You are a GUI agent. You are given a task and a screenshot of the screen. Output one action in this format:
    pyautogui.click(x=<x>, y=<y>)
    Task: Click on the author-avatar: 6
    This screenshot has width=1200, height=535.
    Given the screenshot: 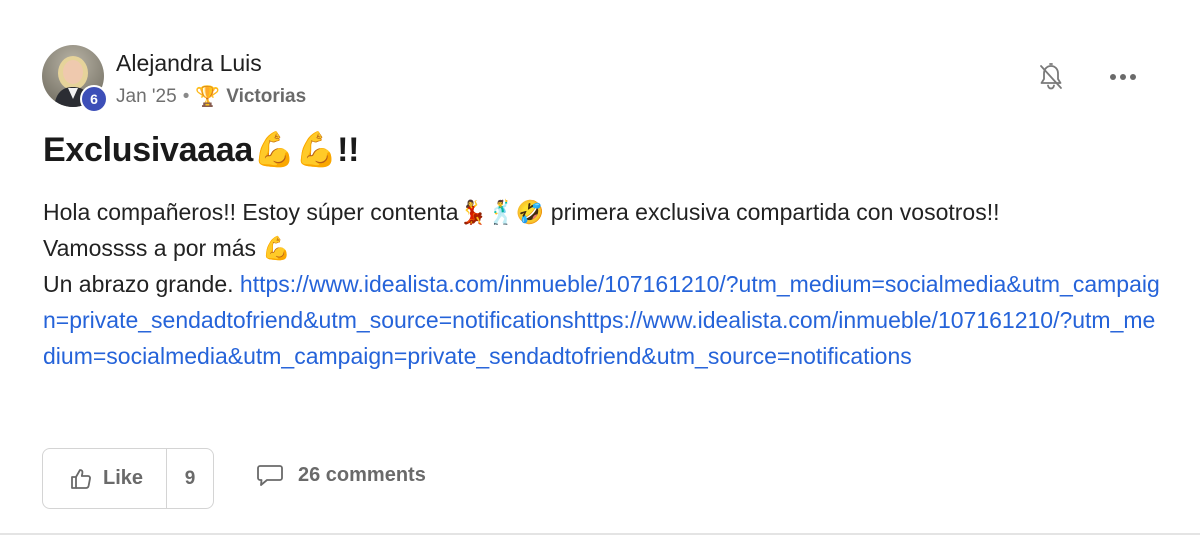 What is the action you would take?
    pyautogui.click(x=75, y=79)
    